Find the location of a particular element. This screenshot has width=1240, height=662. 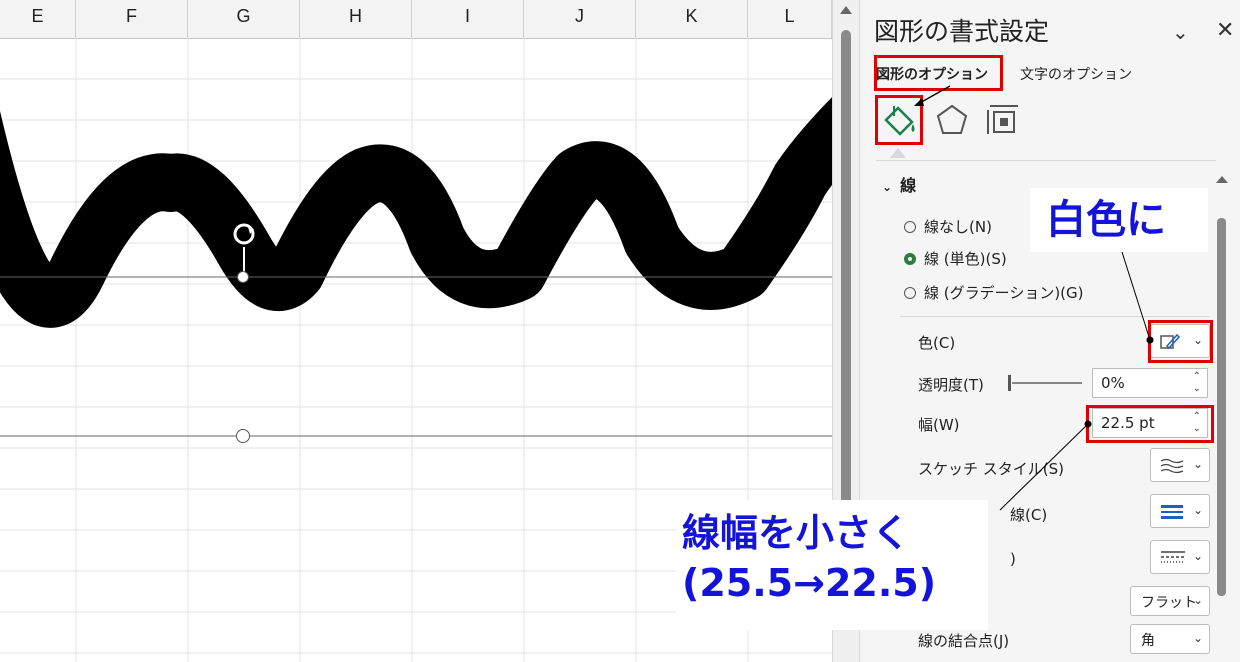

radio-gradient-line: 線 (グラデーション)(G) is located at coordinates (994, 292).